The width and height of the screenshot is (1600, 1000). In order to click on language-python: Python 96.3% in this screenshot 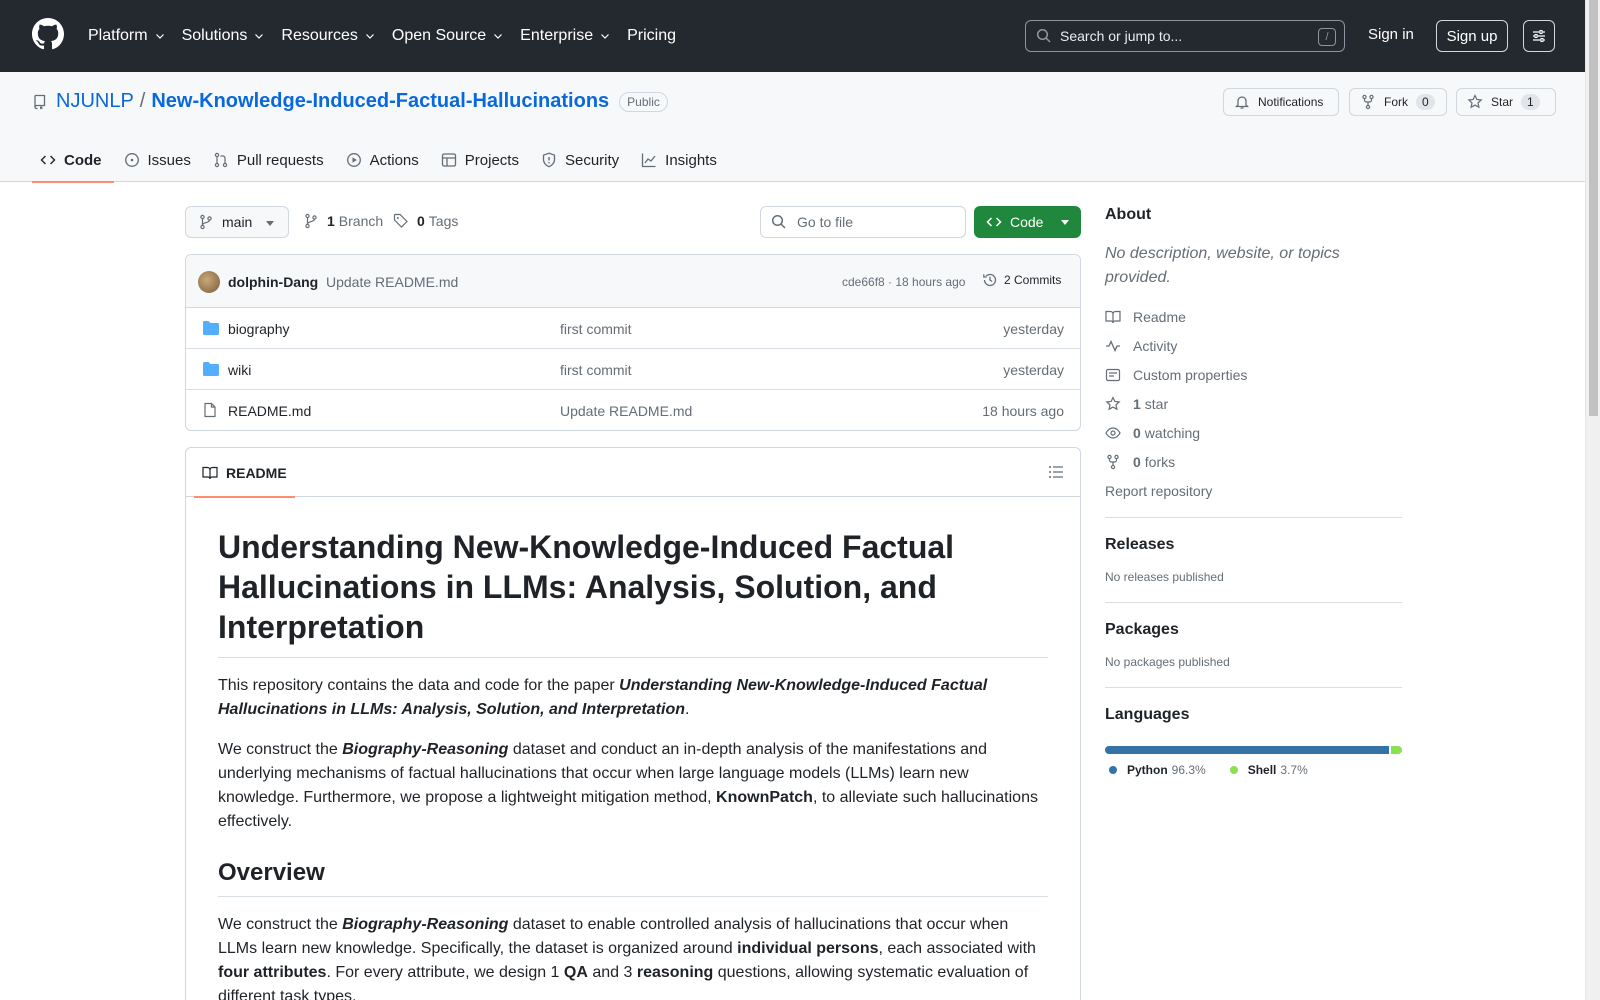, I will do `click(1155, 770)`.